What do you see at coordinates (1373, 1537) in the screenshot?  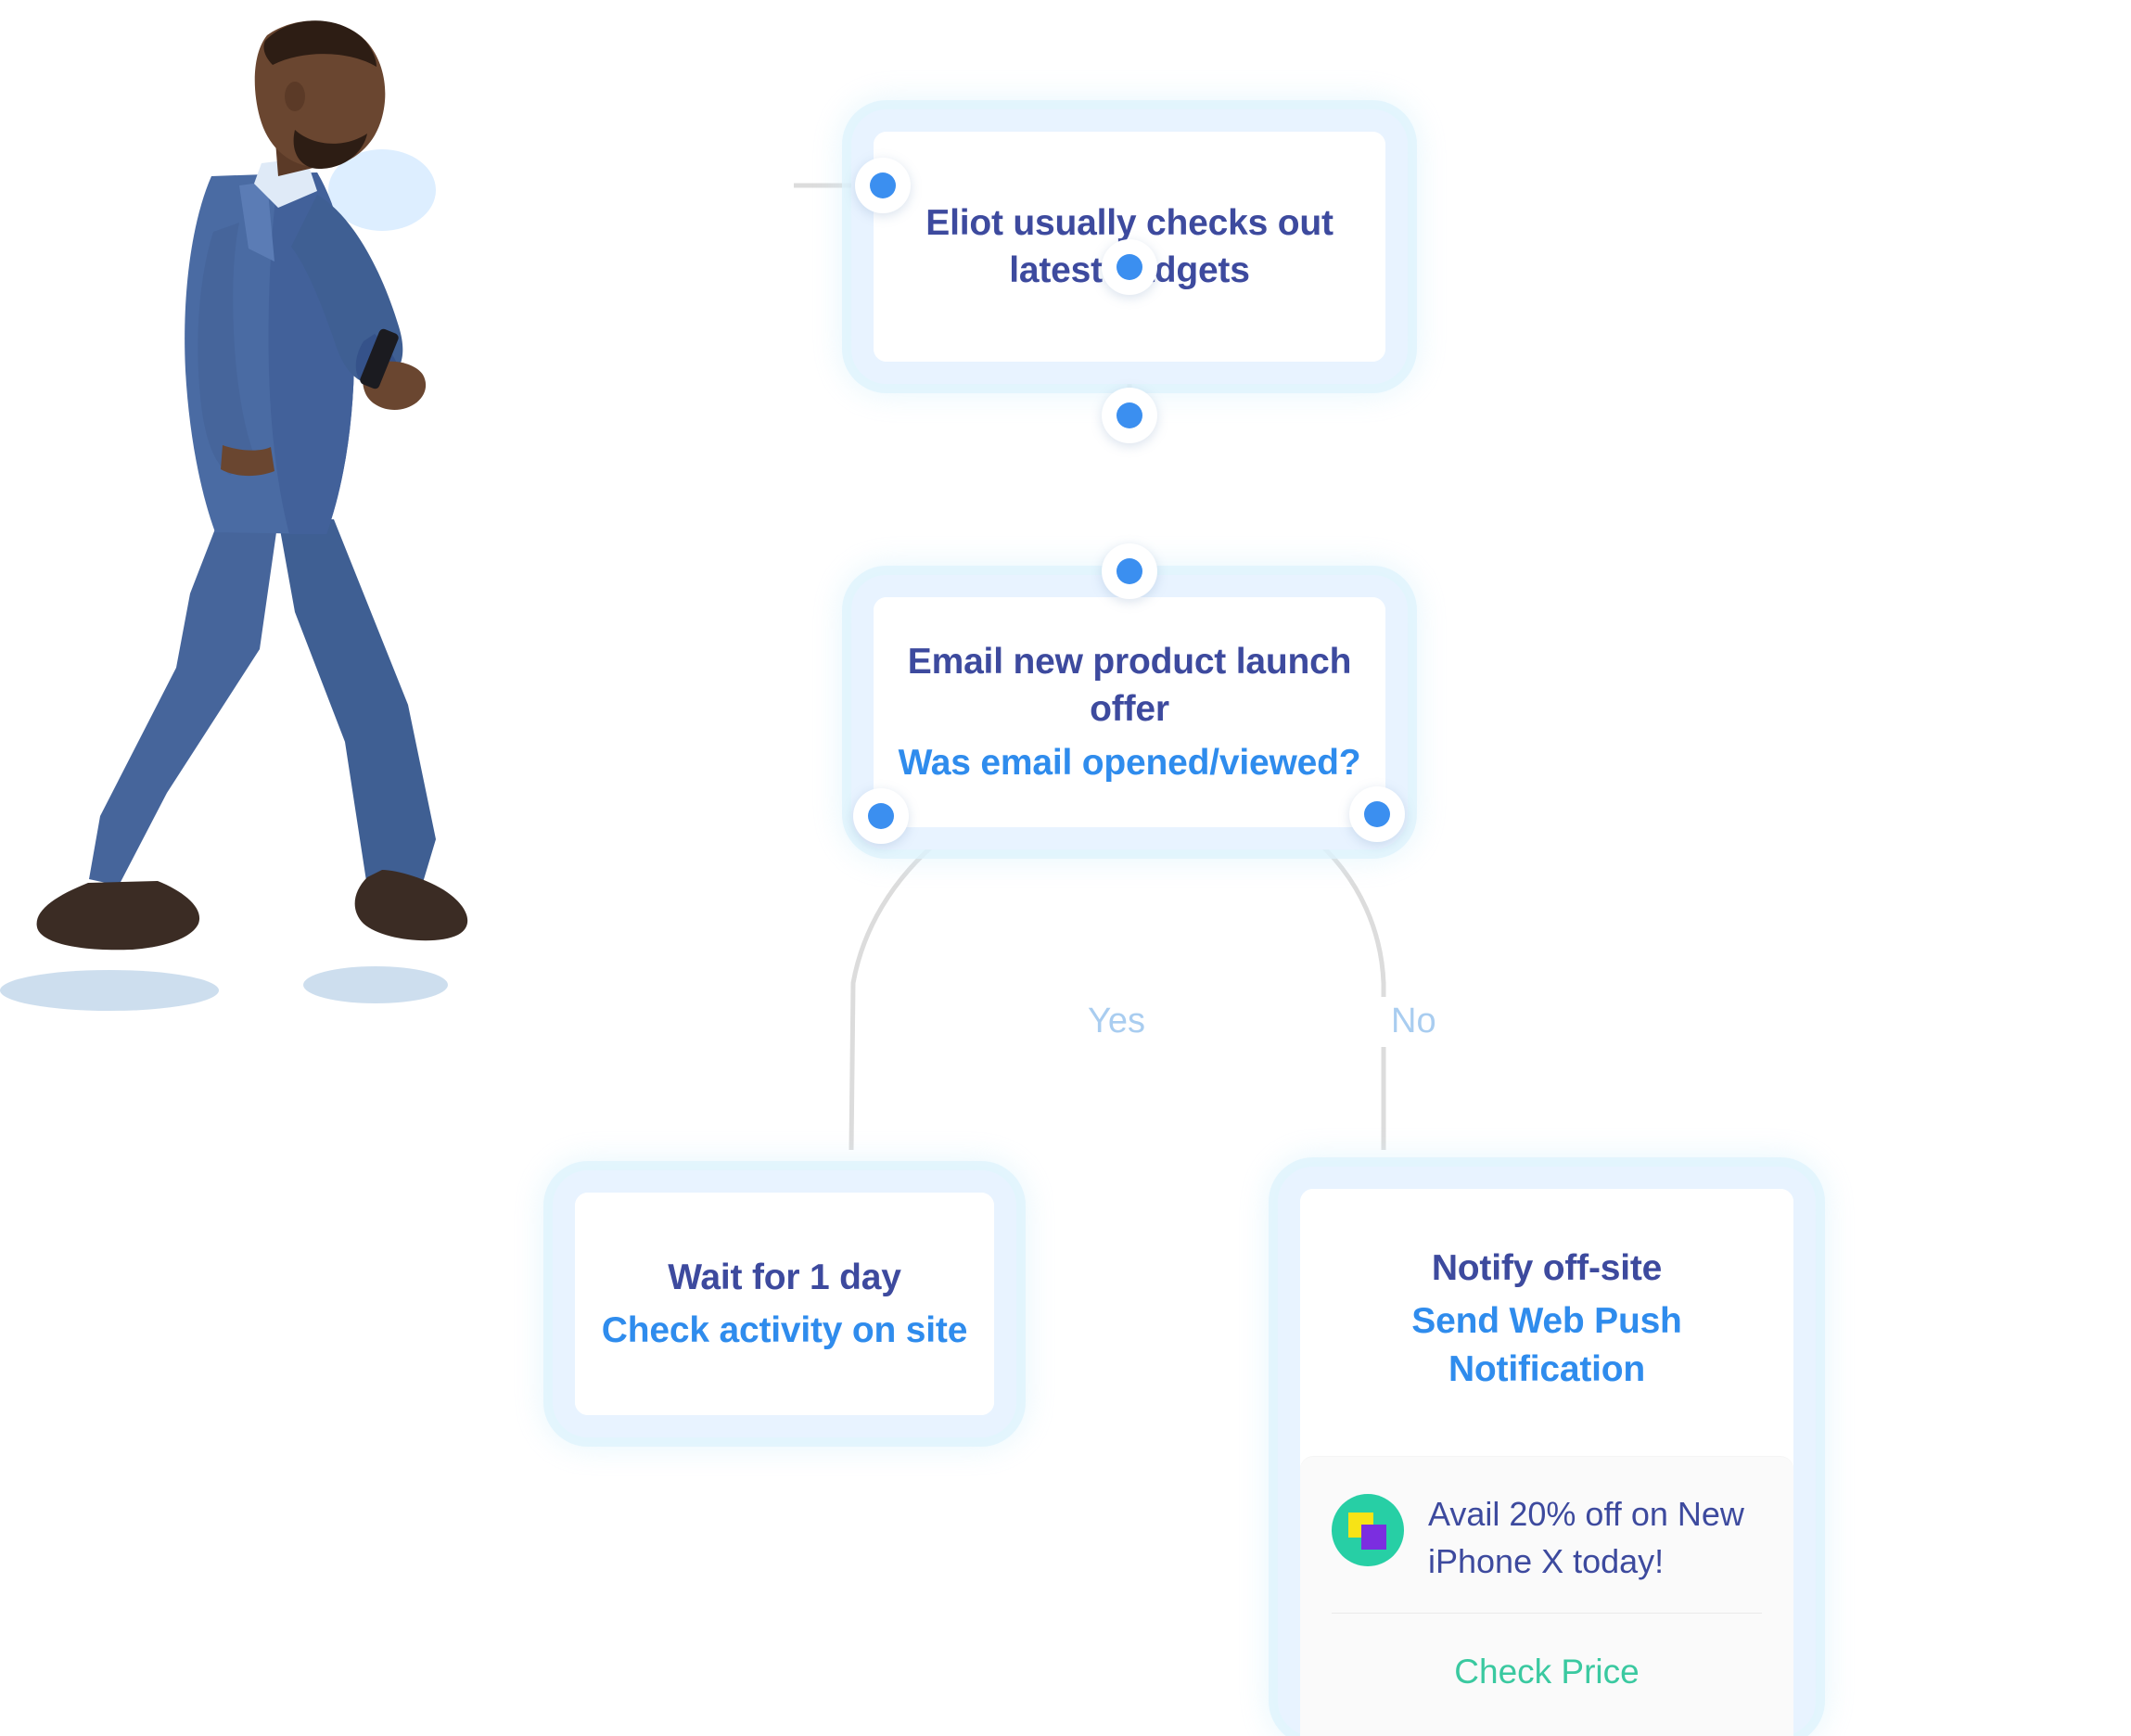 I see `purple-square-shape` at bounding box center [1373, 1537].